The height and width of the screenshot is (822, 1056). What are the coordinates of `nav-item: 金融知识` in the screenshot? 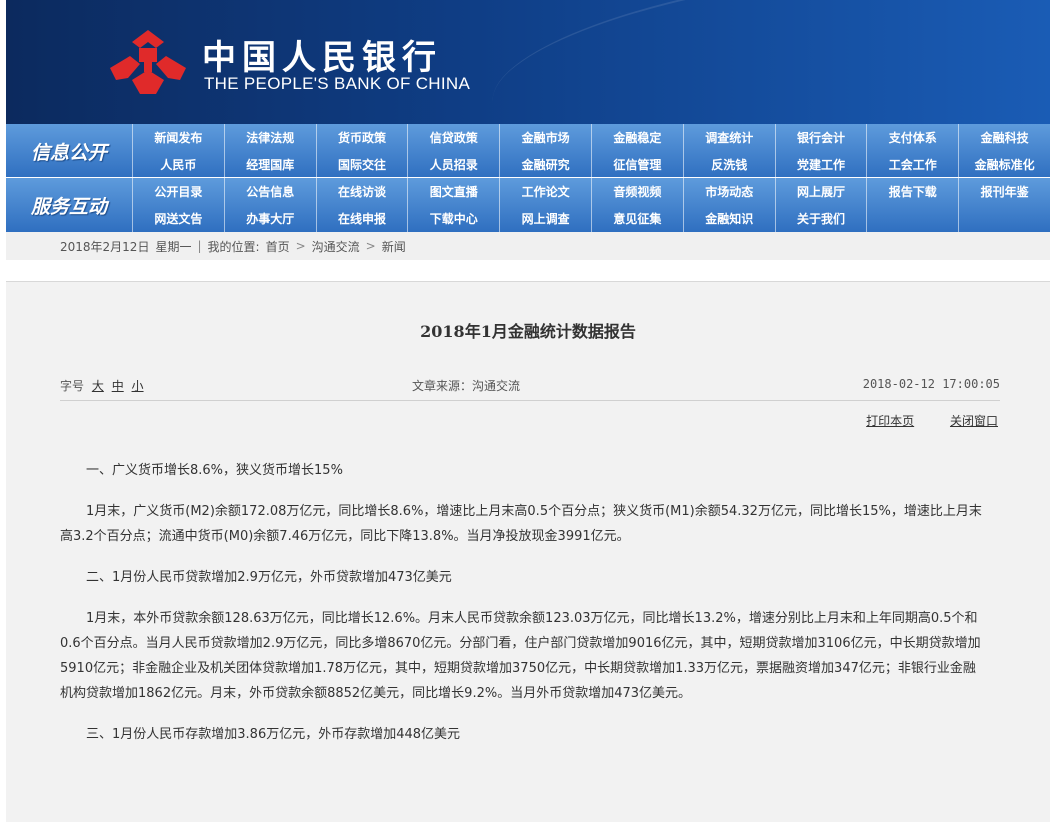 It's located at (728, 218).